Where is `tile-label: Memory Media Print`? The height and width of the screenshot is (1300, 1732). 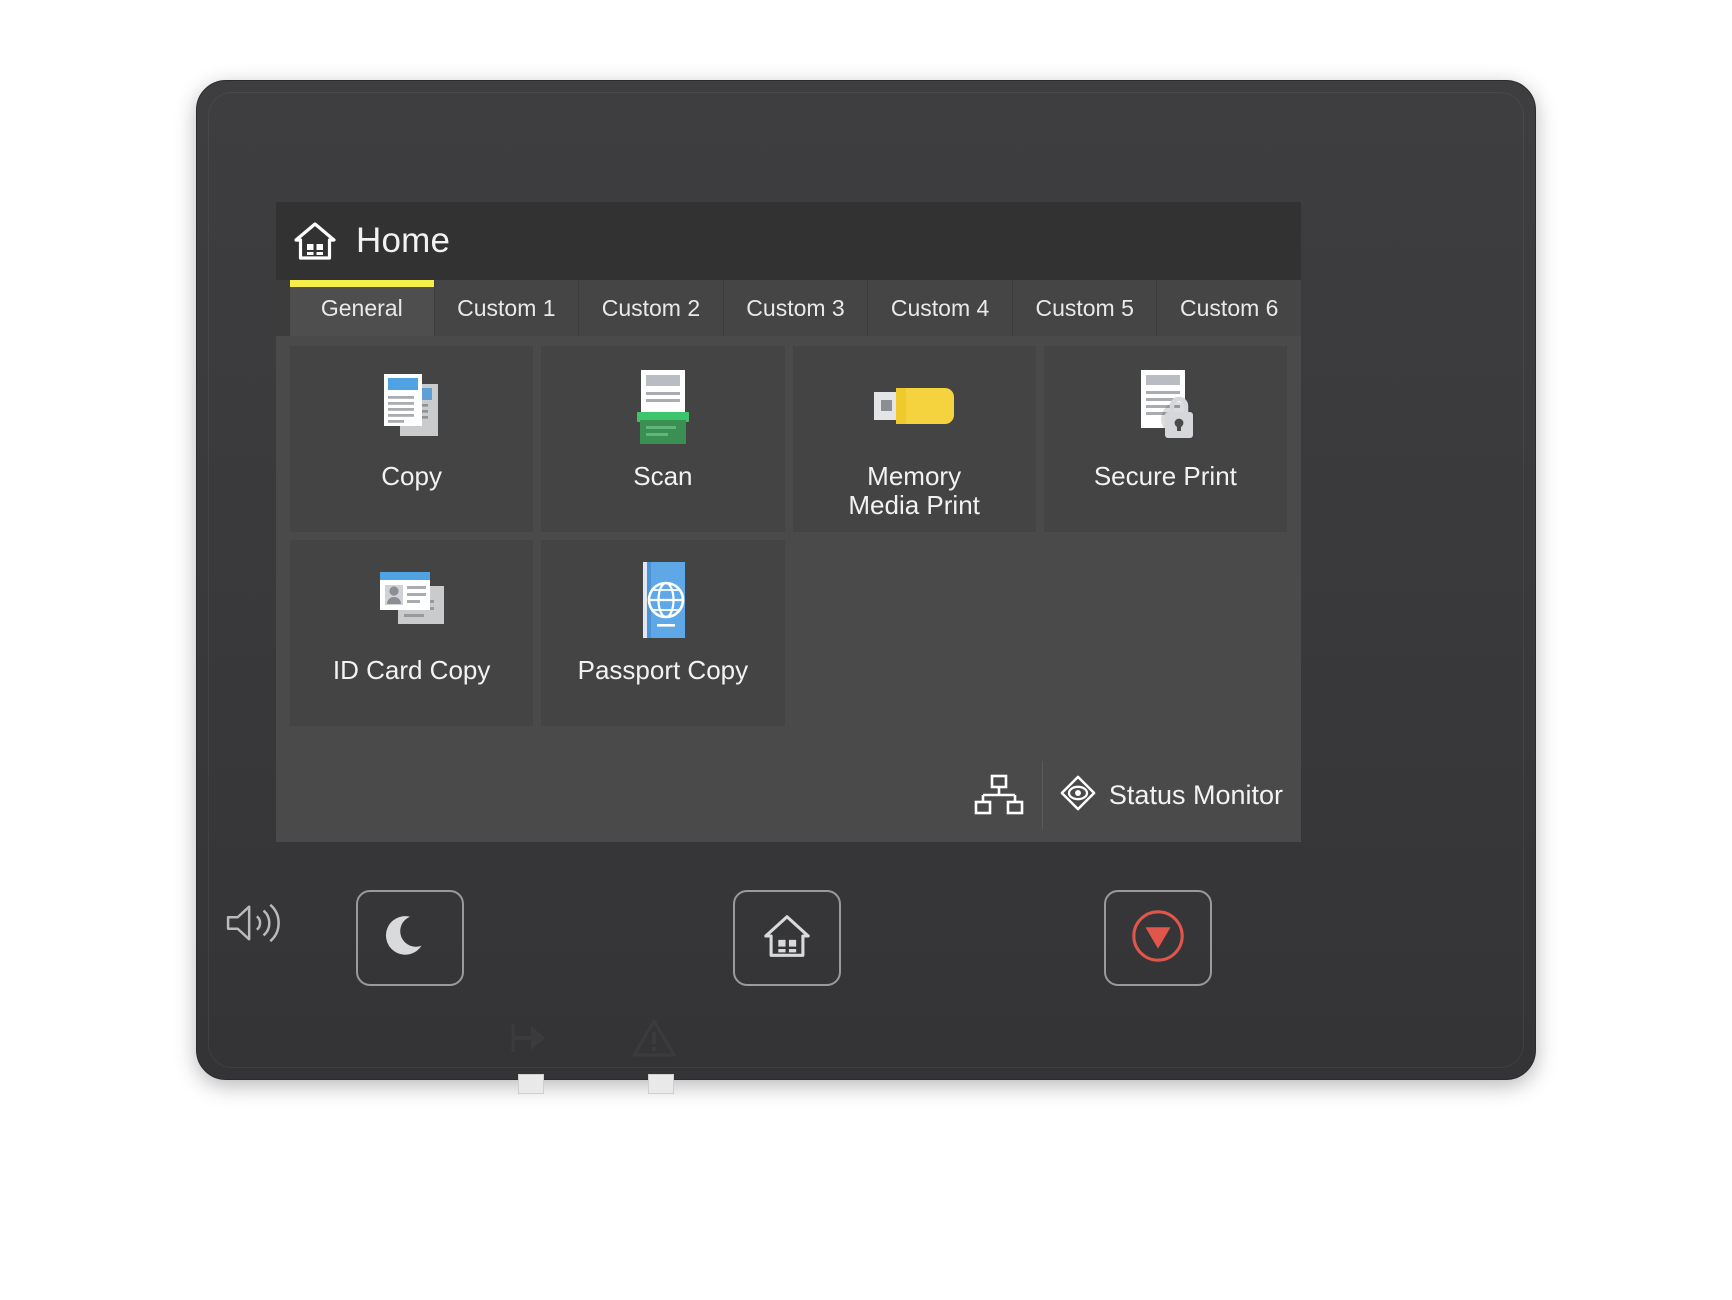
tile-label: Memory Media Print is located at coordinates (914, 491).